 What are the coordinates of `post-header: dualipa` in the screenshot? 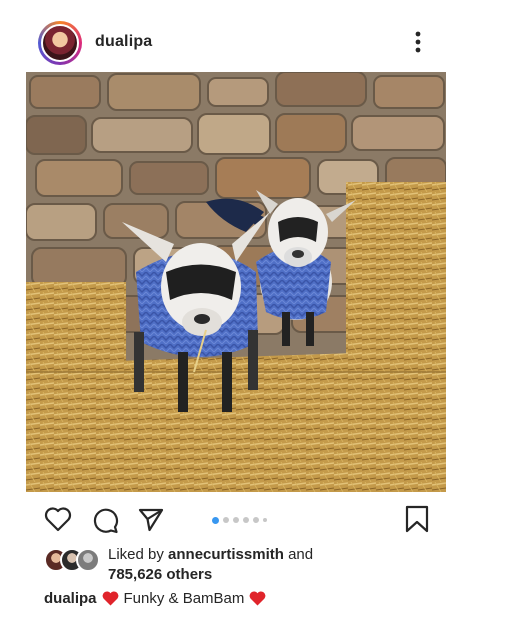 It's located at (257, 36).